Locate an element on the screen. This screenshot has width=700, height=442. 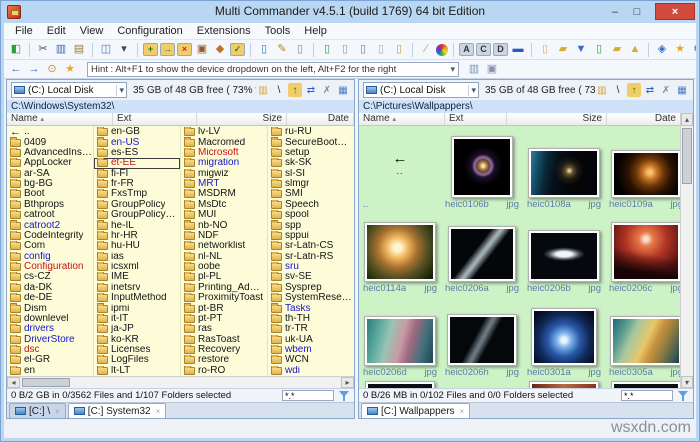
folder-item: catroot is located at coordinates (50, 215).